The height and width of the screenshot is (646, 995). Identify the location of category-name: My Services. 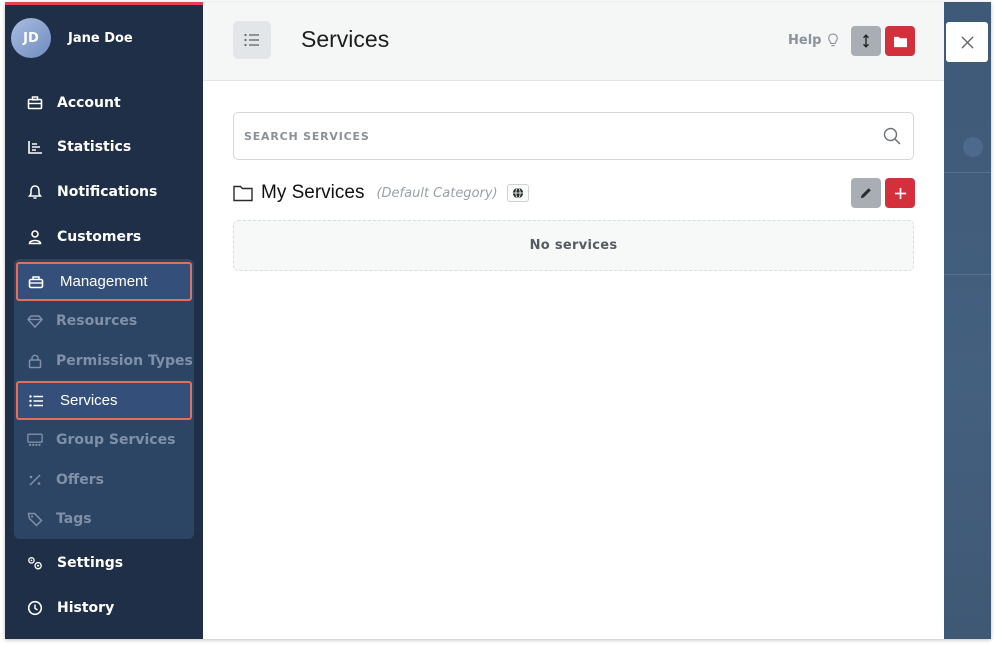
(313, 192).